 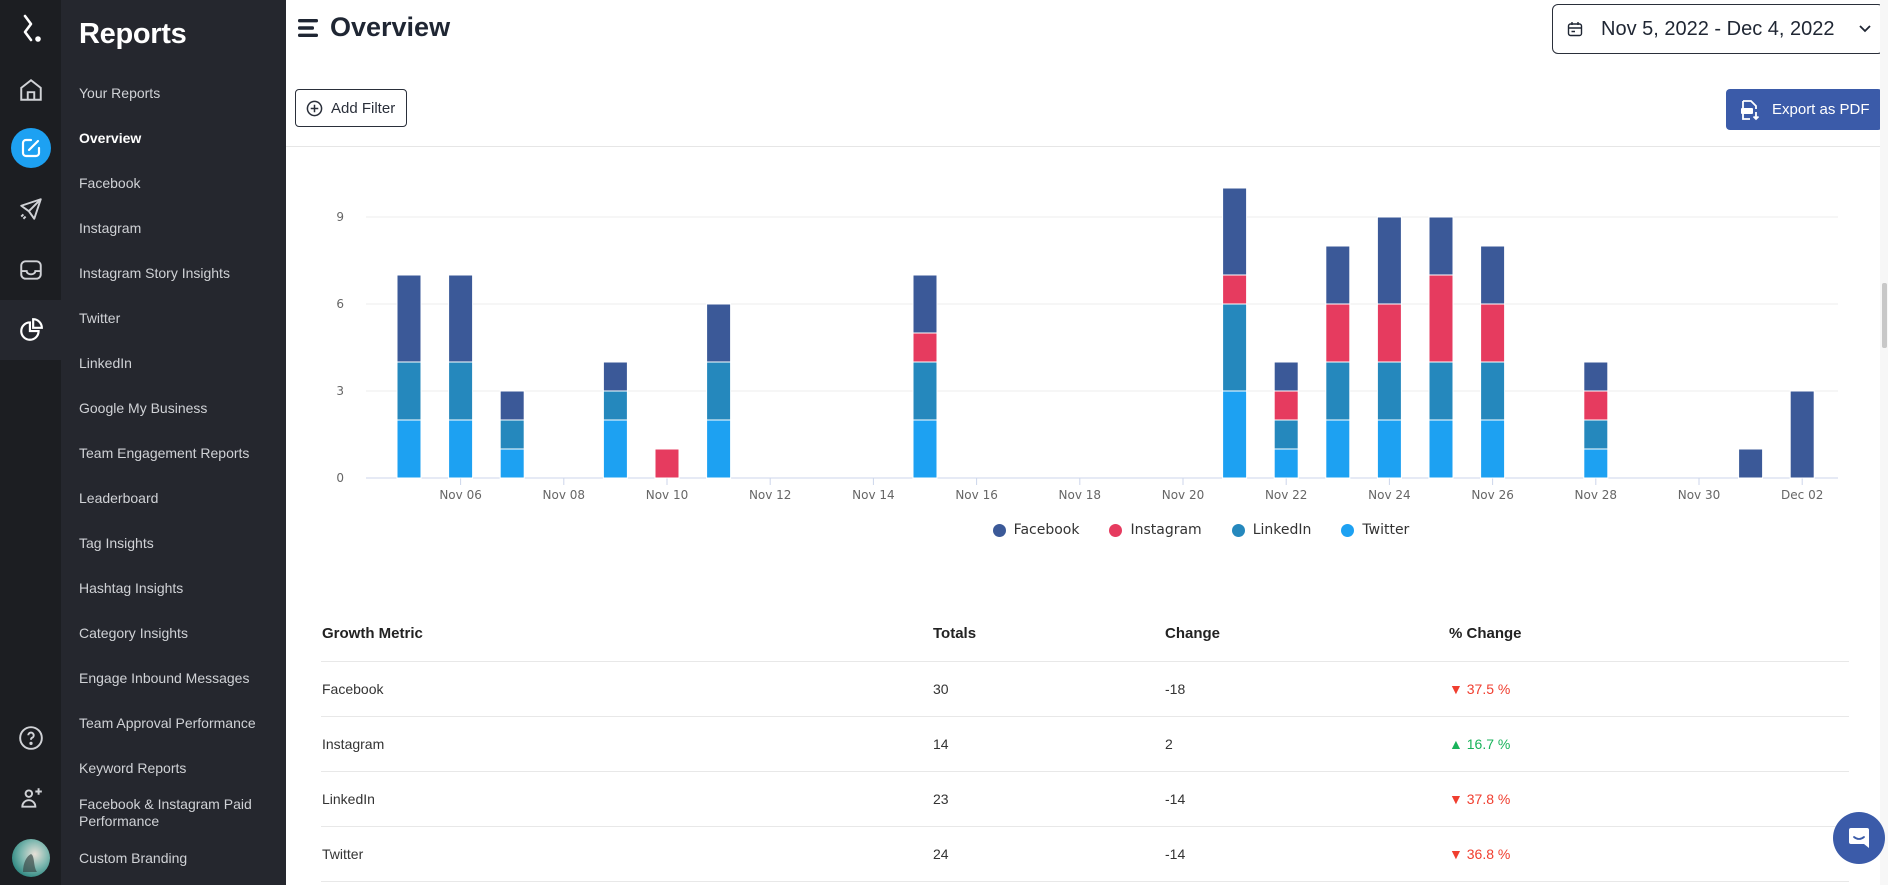 I want to click on nav-compose, so click(x=30, y=148).